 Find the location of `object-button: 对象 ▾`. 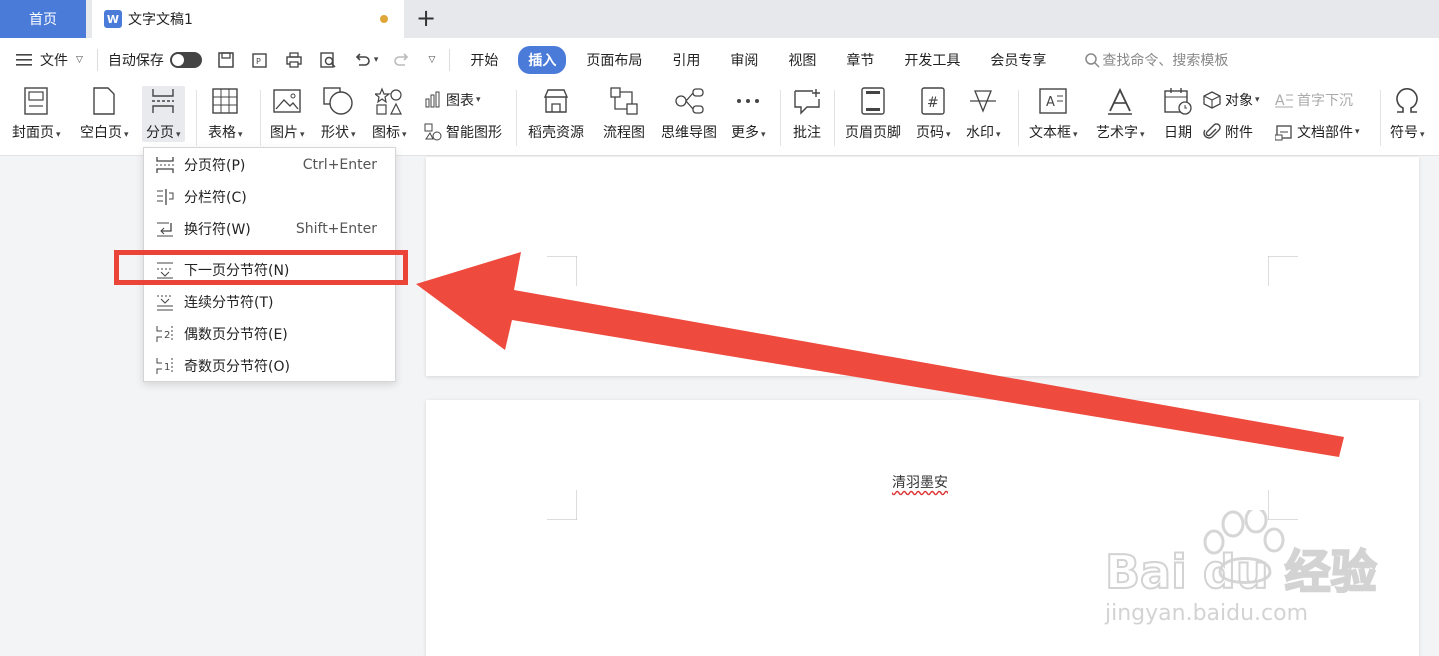

object-button: 对象 ▾ is located at coordinates (1231, 100).